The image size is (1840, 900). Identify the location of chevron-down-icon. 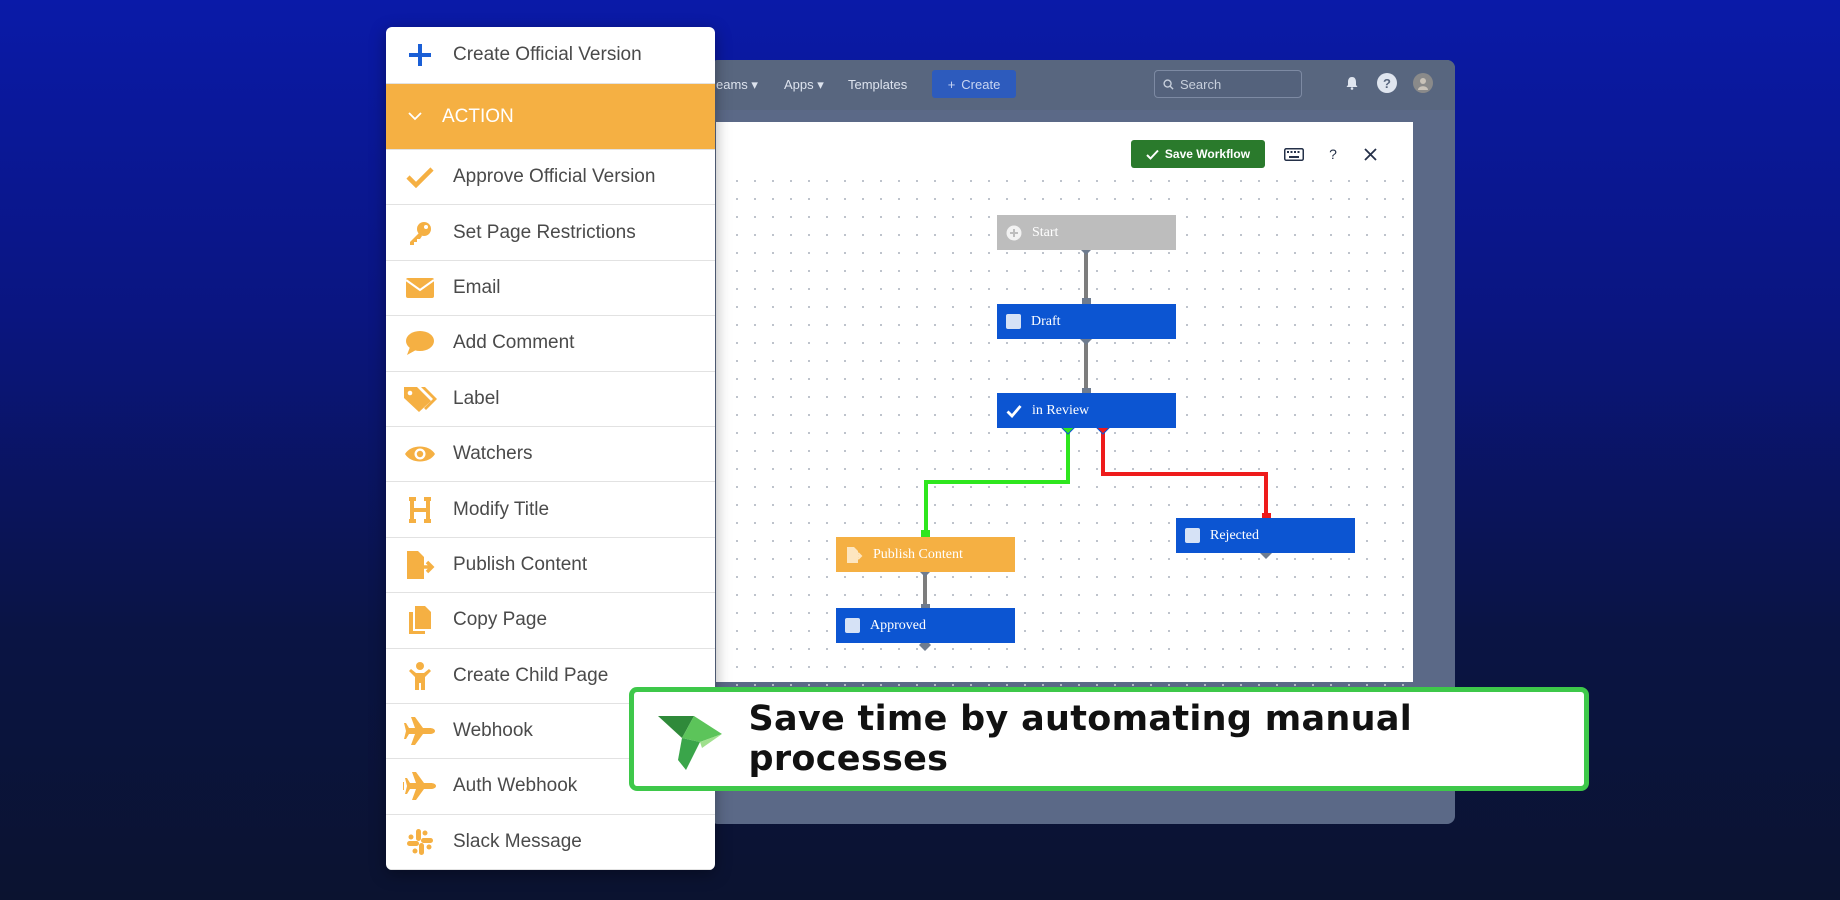
(415, 116).